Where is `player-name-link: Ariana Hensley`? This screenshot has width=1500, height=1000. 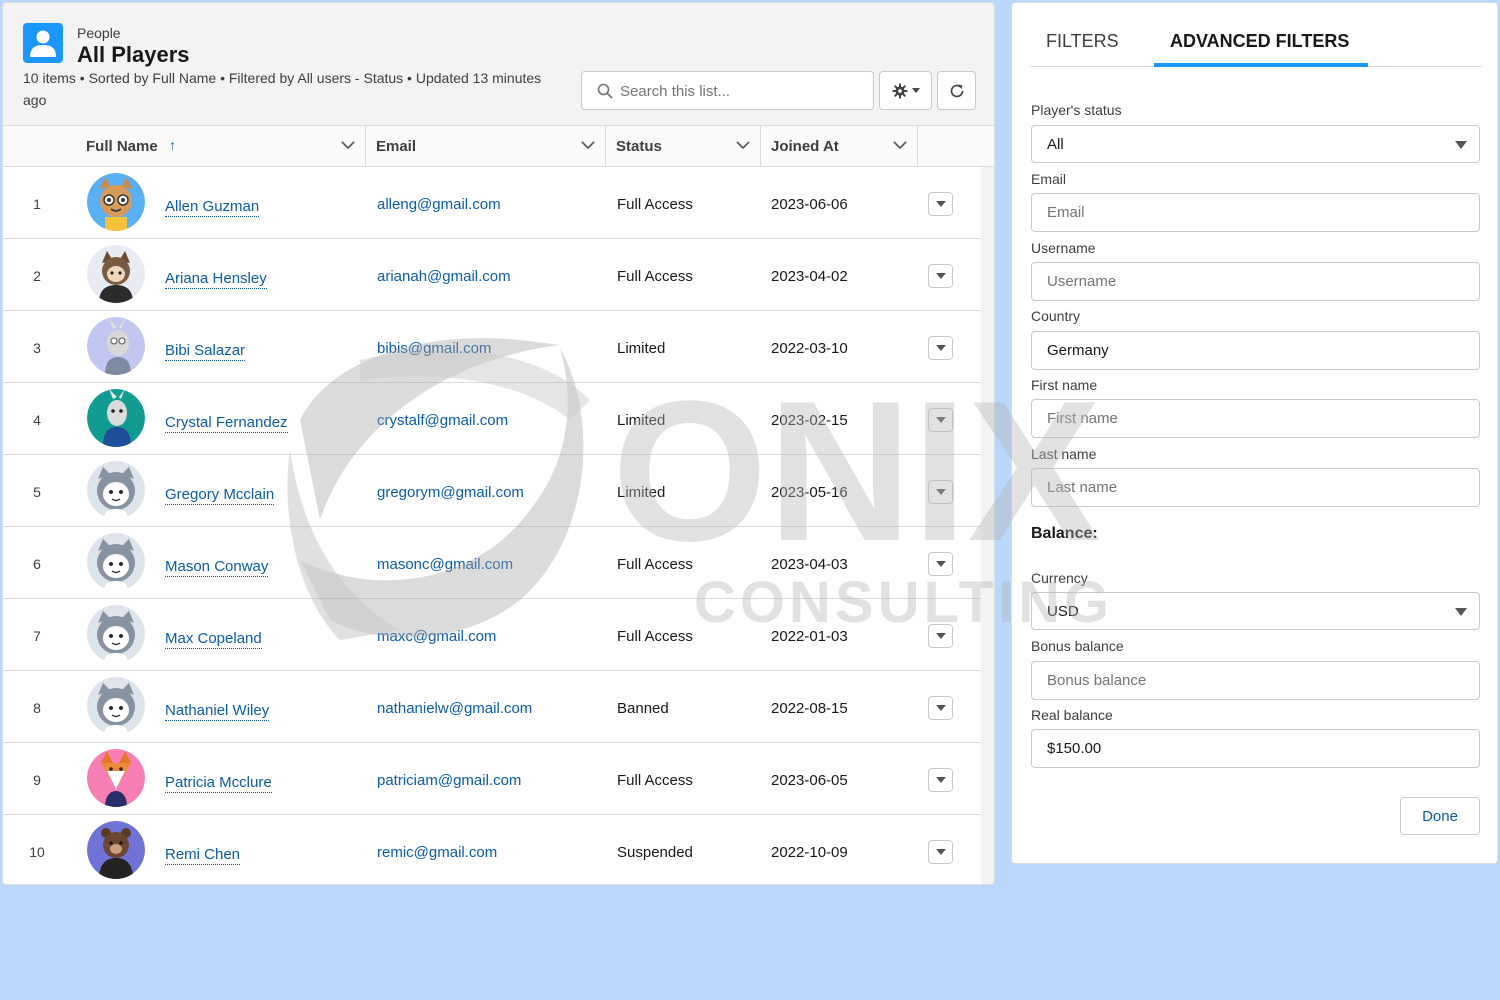
player-name-link: Ariana Hensley is located at coordinates (216, 279).